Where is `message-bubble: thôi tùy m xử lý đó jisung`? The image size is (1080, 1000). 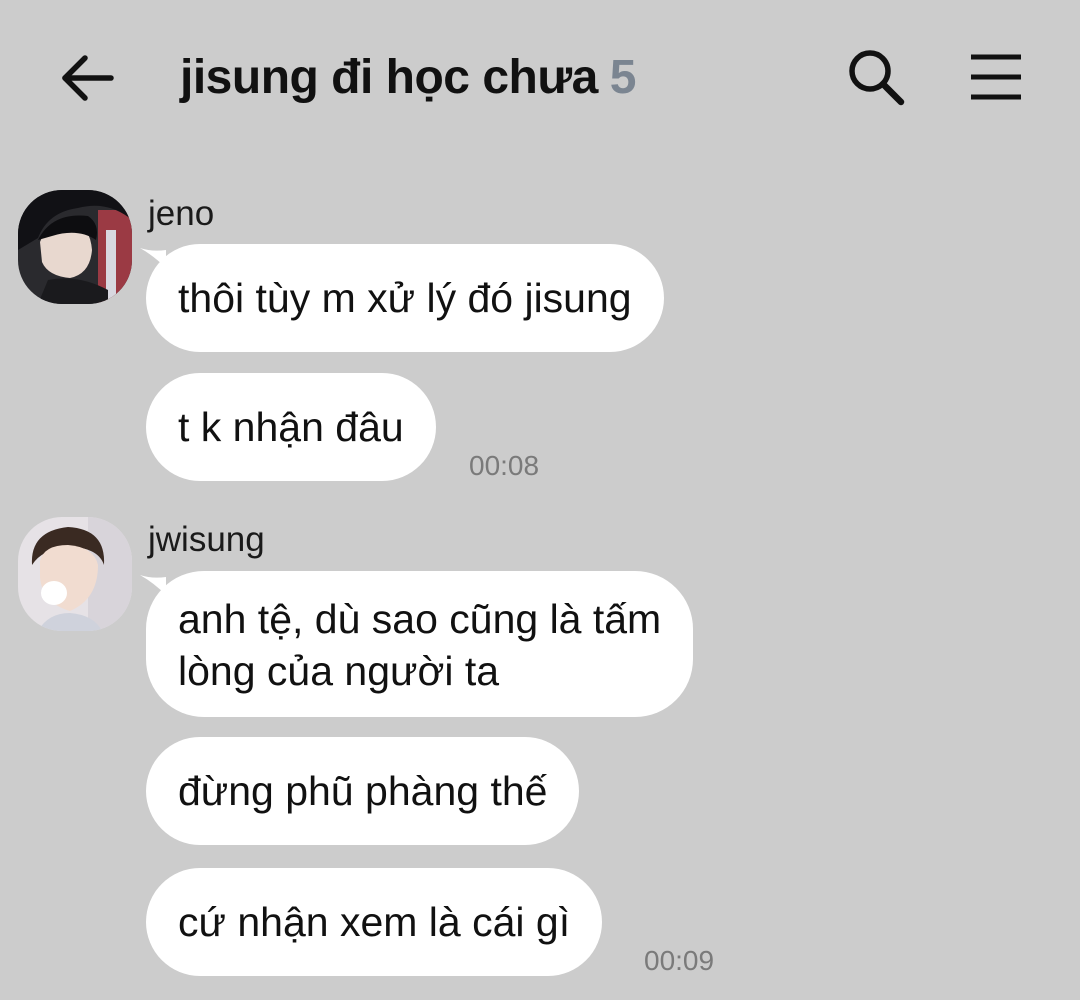
message-bubble: thôi tùy m xử lý đó jisung is located at coordinates (405, 298).